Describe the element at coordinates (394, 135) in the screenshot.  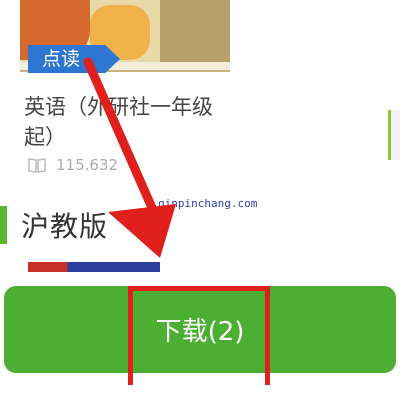
I see `next-book-card-edge` at that location.